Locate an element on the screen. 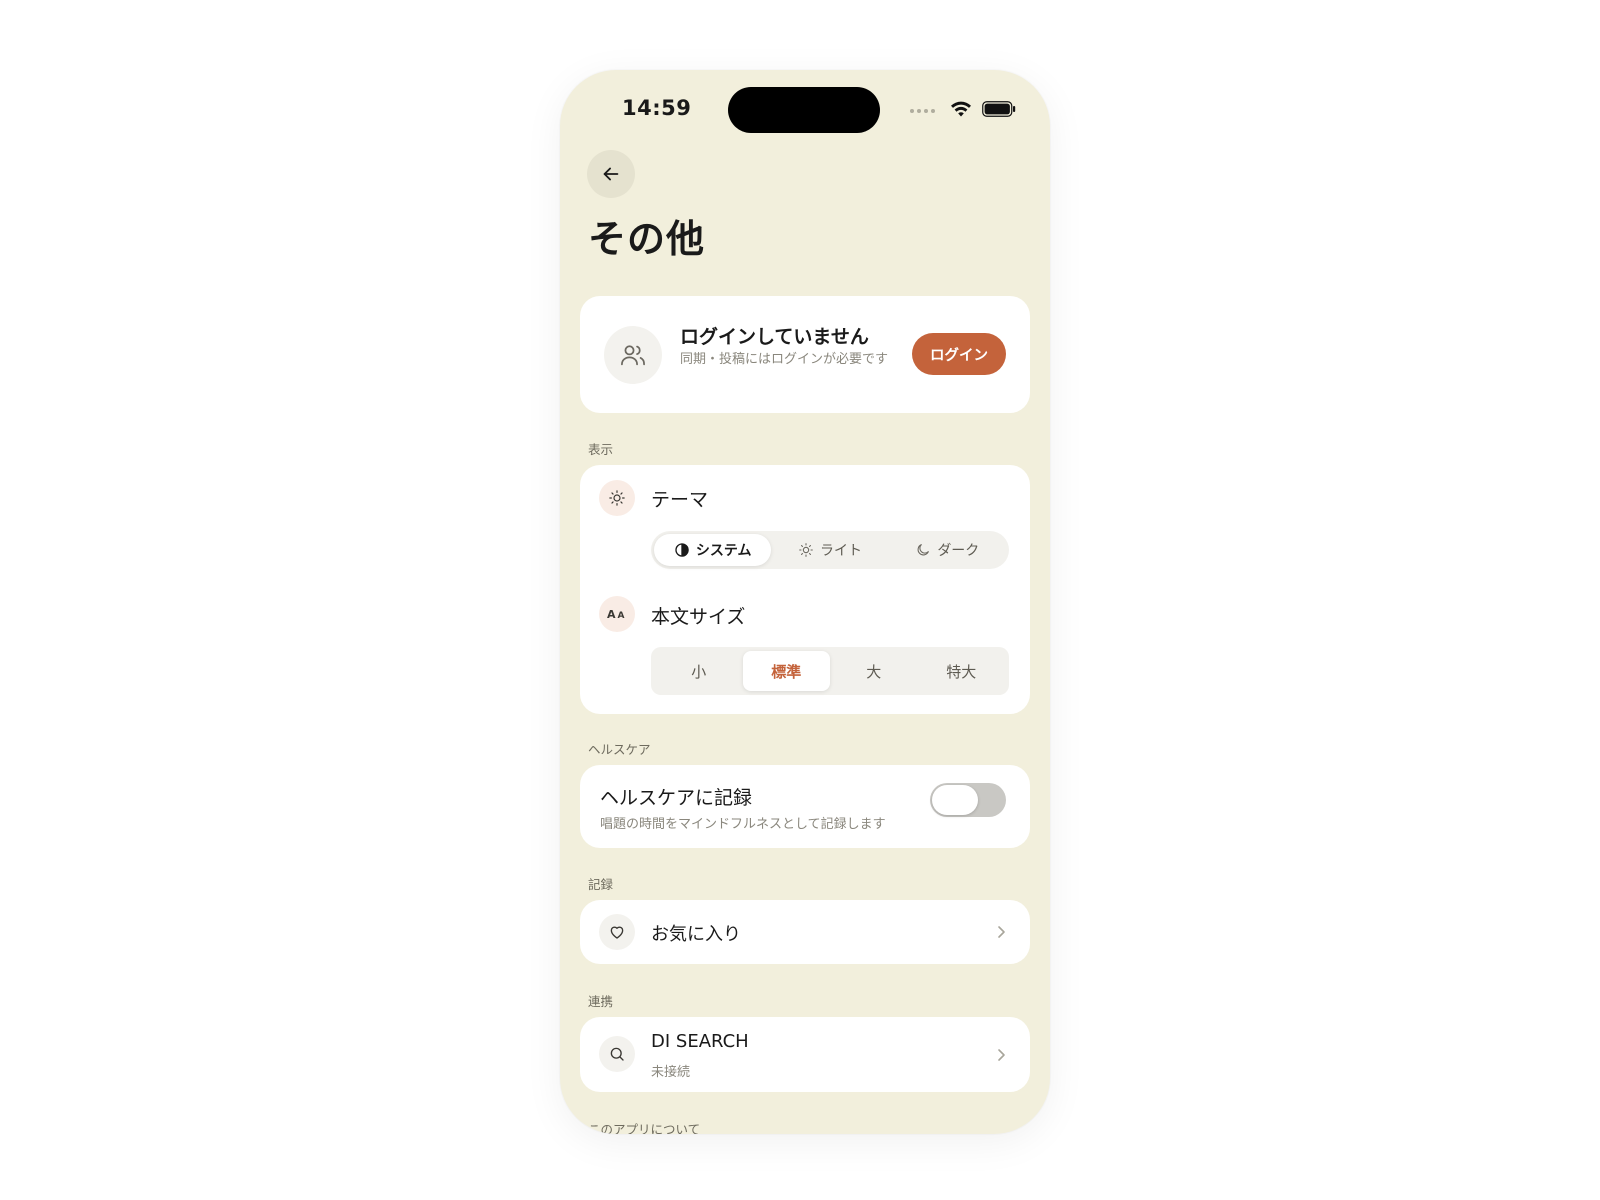  page-title: その他 is located at coordinates (647, 239).